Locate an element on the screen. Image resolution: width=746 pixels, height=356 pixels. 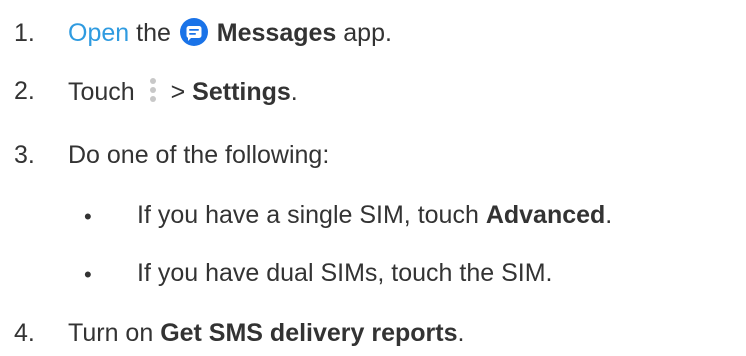
step-text: Touch > Settings. is located at coordinates (183, 92).